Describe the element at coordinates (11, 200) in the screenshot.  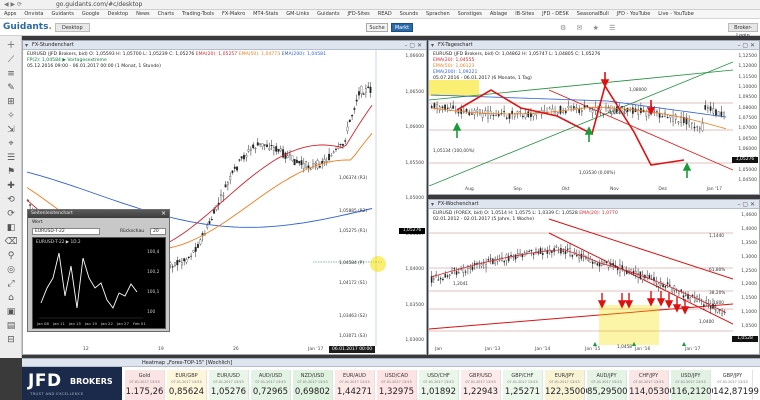
I see `toolbar-tool-icon: ⟲` at that location.